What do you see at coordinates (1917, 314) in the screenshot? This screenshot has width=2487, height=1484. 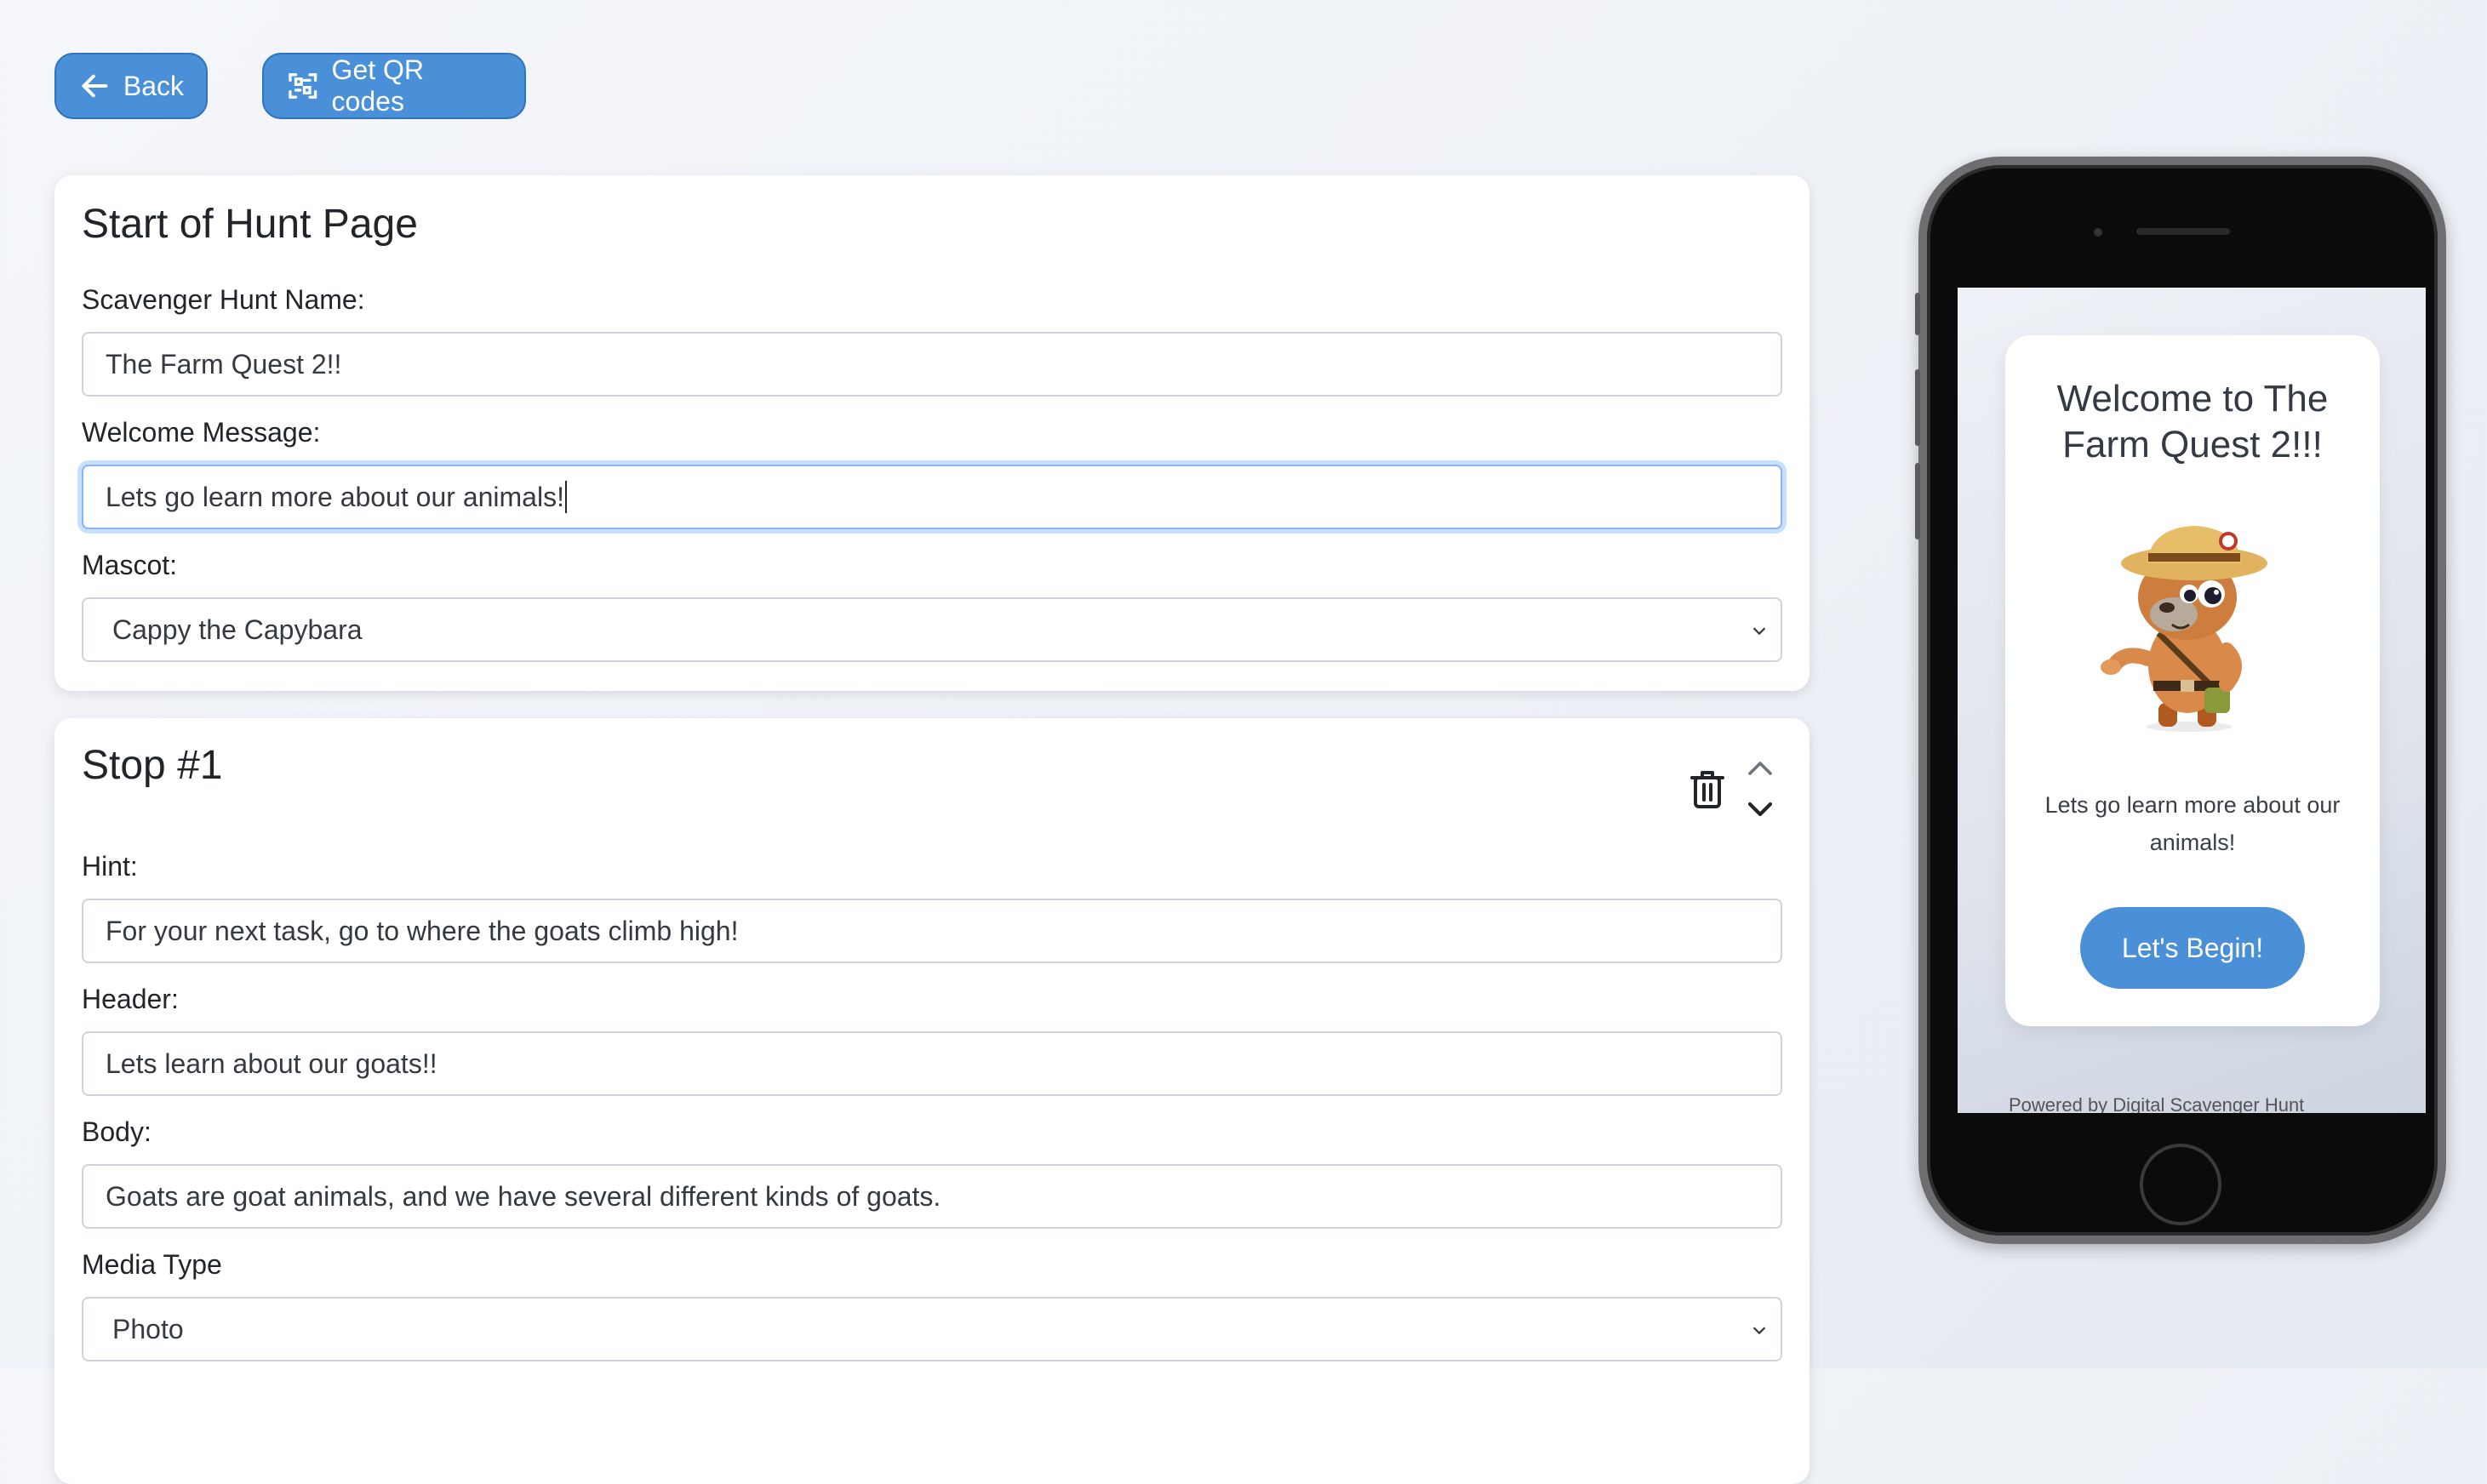 I see `phone-mute-switch` at bounding box center [1917, 314].